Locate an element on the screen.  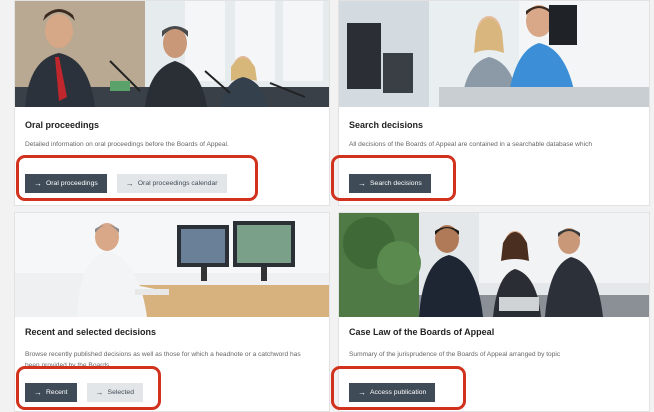
search-decisions-photo is located at coordinates (494, 54).